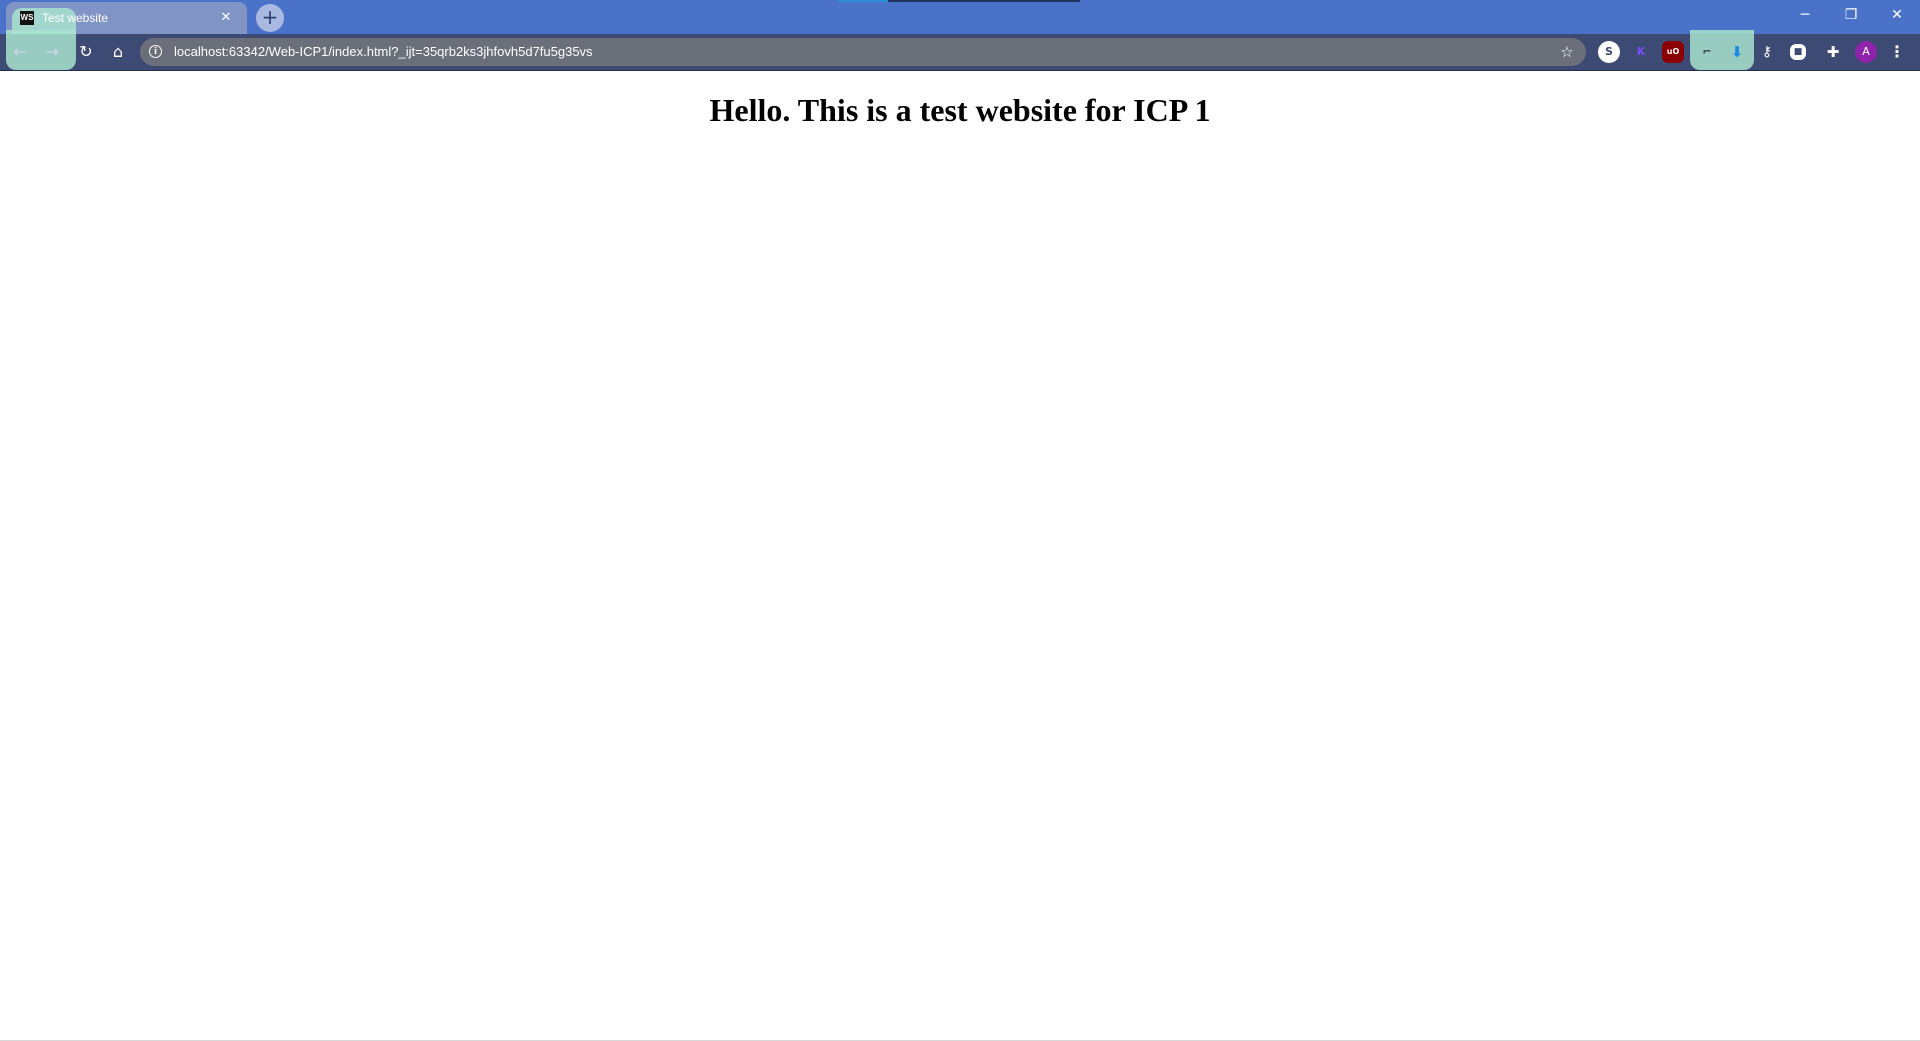  I want to click on tab-close-icon: ✕, so click(226, 18).